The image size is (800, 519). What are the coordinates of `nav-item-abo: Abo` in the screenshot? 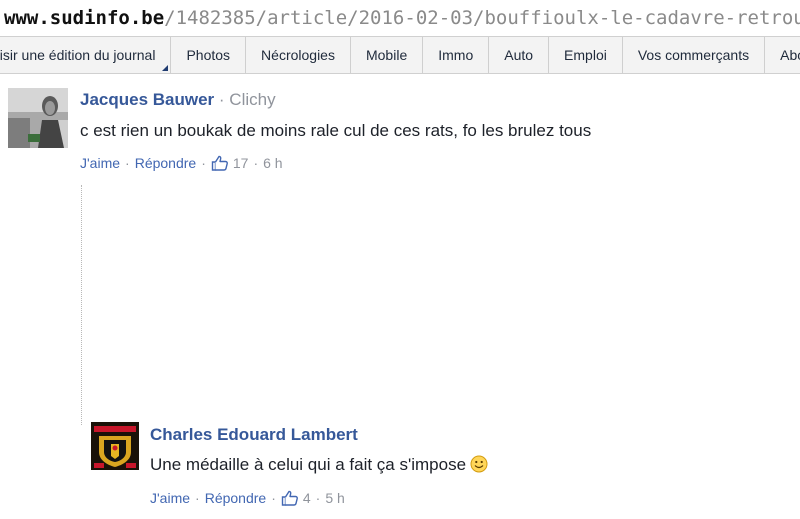 It's located at (782, 55).